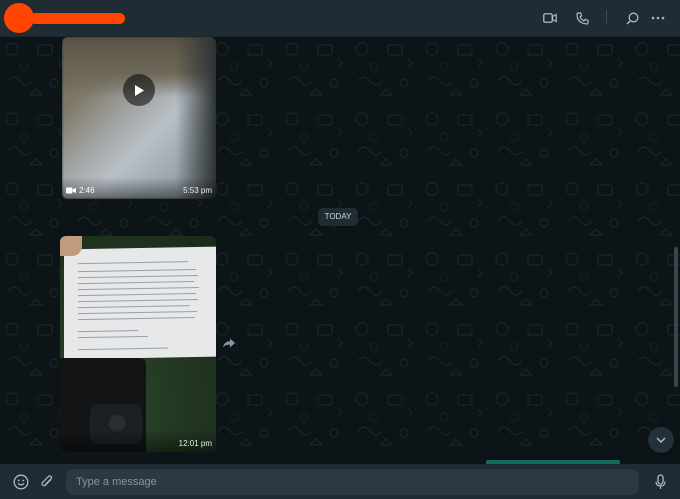 Image resolution: width=680 pixels, height=499 pixels. Describe the element at coordinates (606, 17) in the screenshot. I see `header-divider` at that location.